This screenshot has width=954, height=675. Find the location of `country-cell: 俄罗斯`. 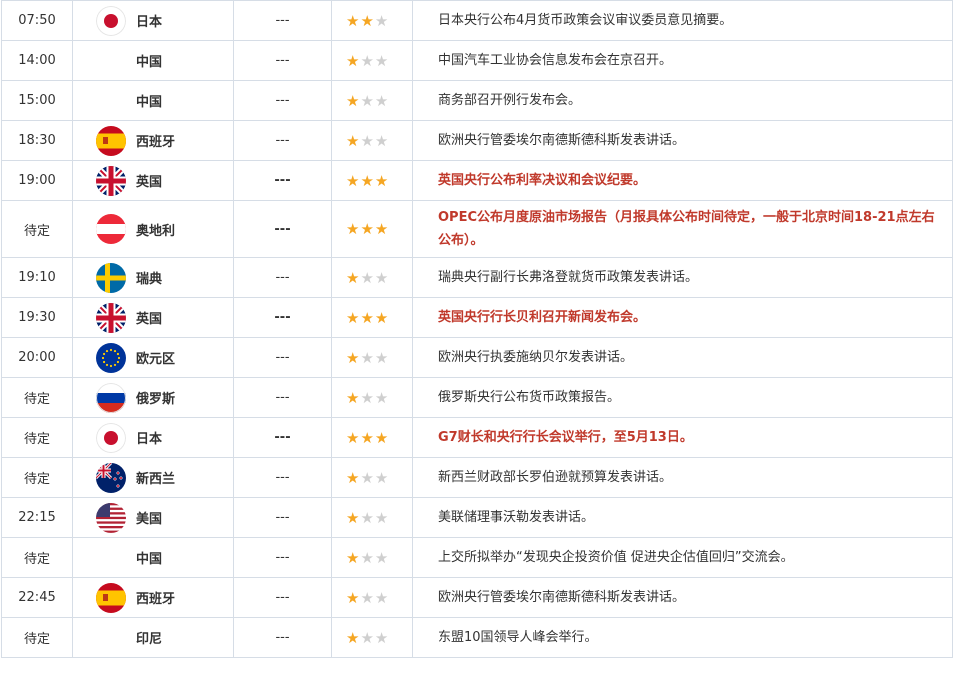

country-cell: 俄罗斯 is located at coordinates (153, 397).